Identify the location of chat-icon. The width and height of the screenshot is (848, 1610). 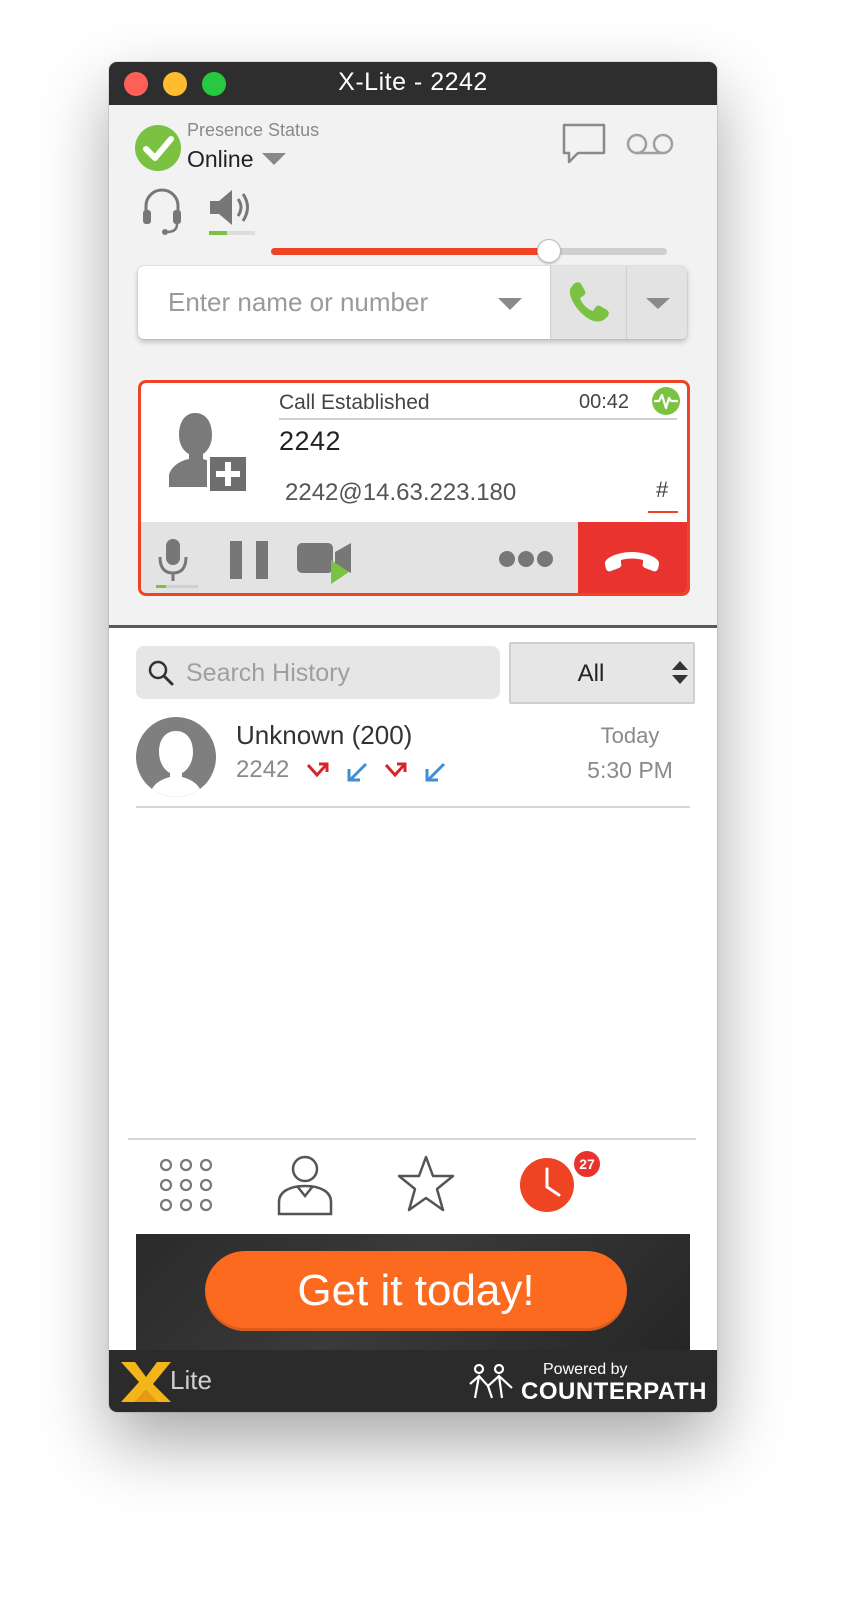
(584, 146).